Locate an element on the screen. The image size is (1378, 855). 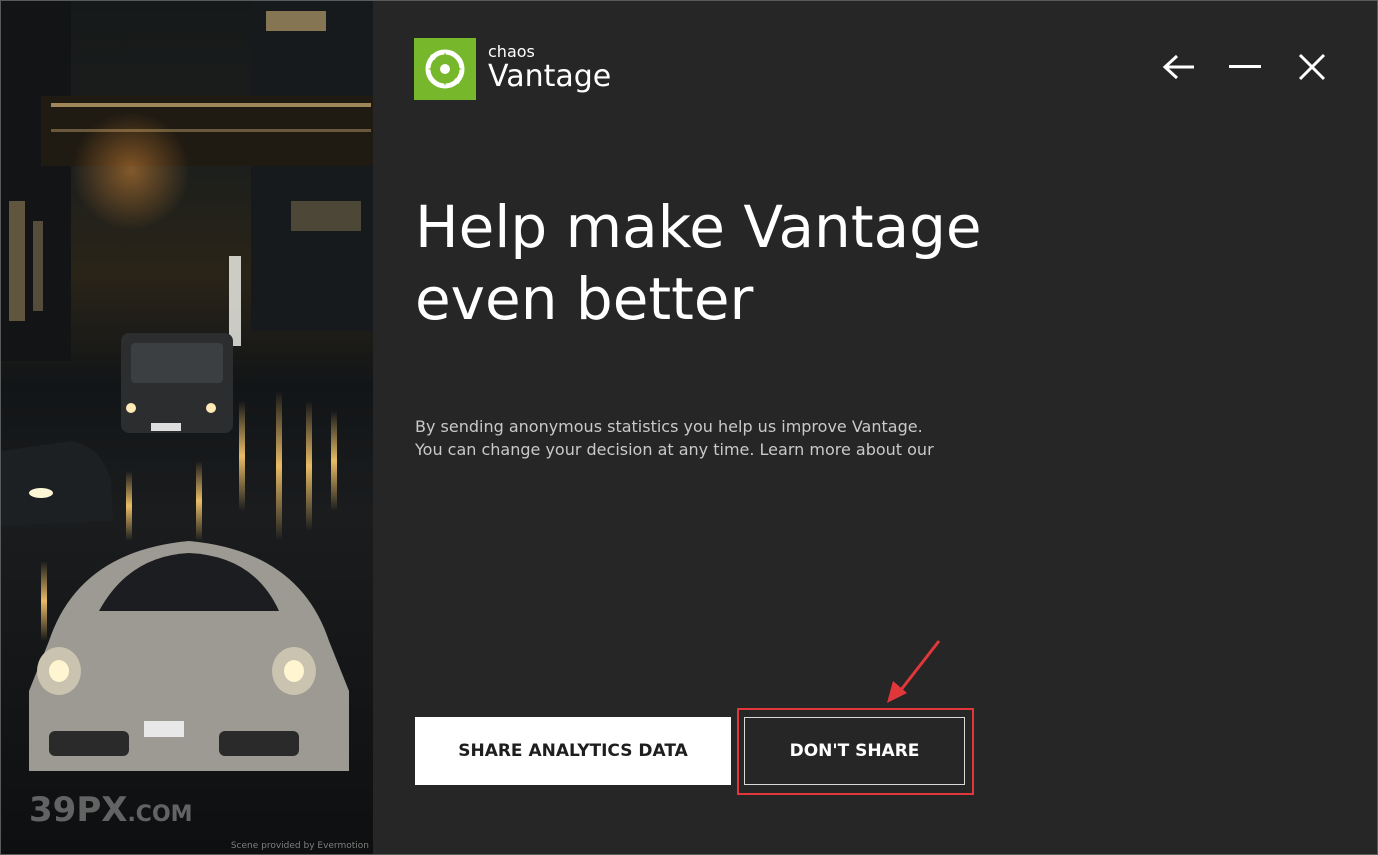
annotation-arrow-icon is located at coordinates (914, 671).